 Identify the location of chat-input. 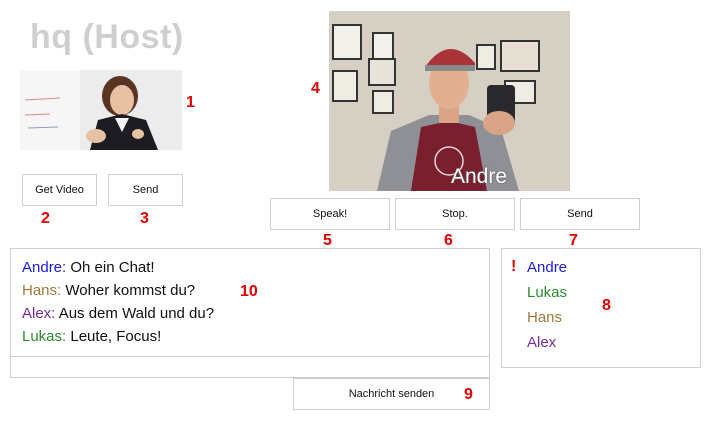
(250, 367).